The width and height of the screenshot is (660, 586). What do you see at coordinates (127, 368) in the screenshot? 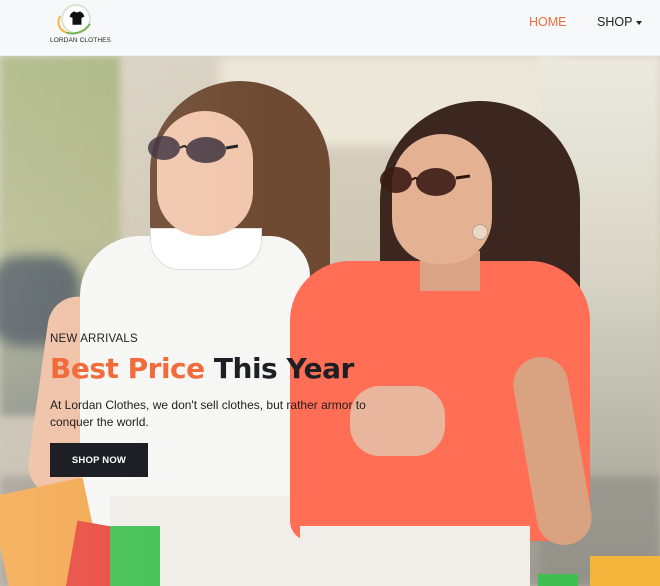
I see `hero-headline-accent: Best Price` at bounding box center [127, 368].